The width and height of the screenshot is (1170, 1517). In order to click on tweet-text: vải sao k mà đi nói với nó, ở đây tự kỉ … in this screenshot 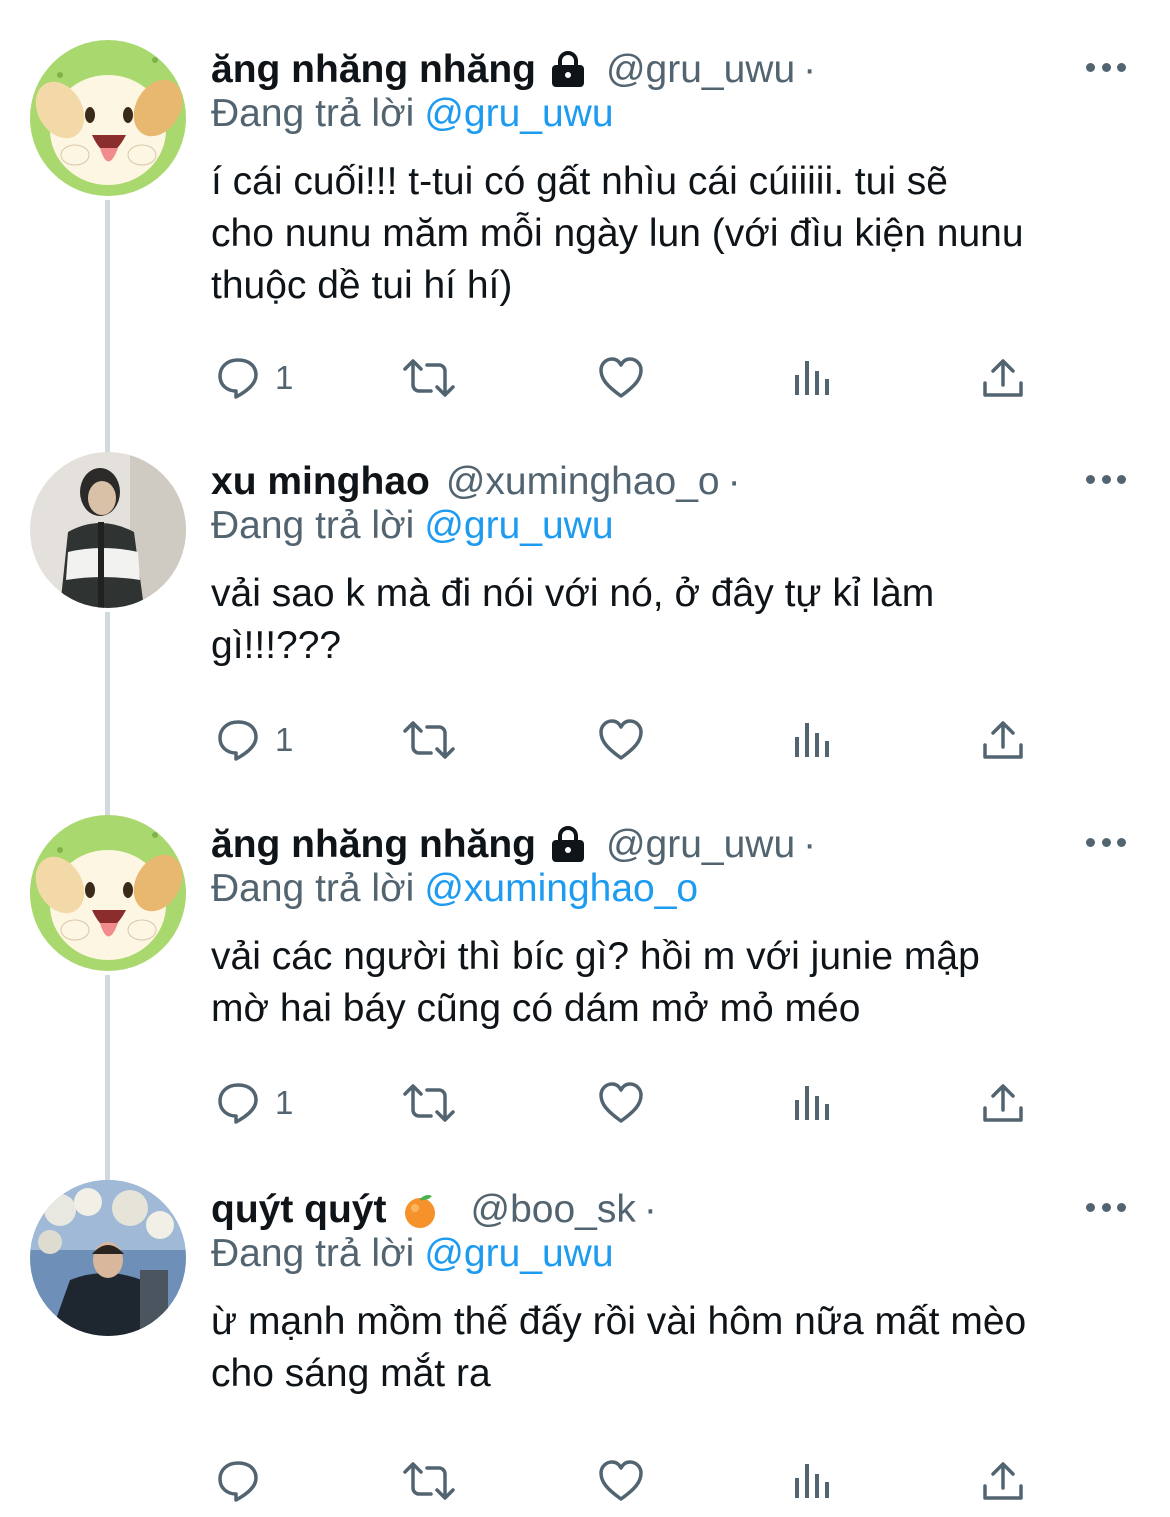, I will do `click(573, 619)`.